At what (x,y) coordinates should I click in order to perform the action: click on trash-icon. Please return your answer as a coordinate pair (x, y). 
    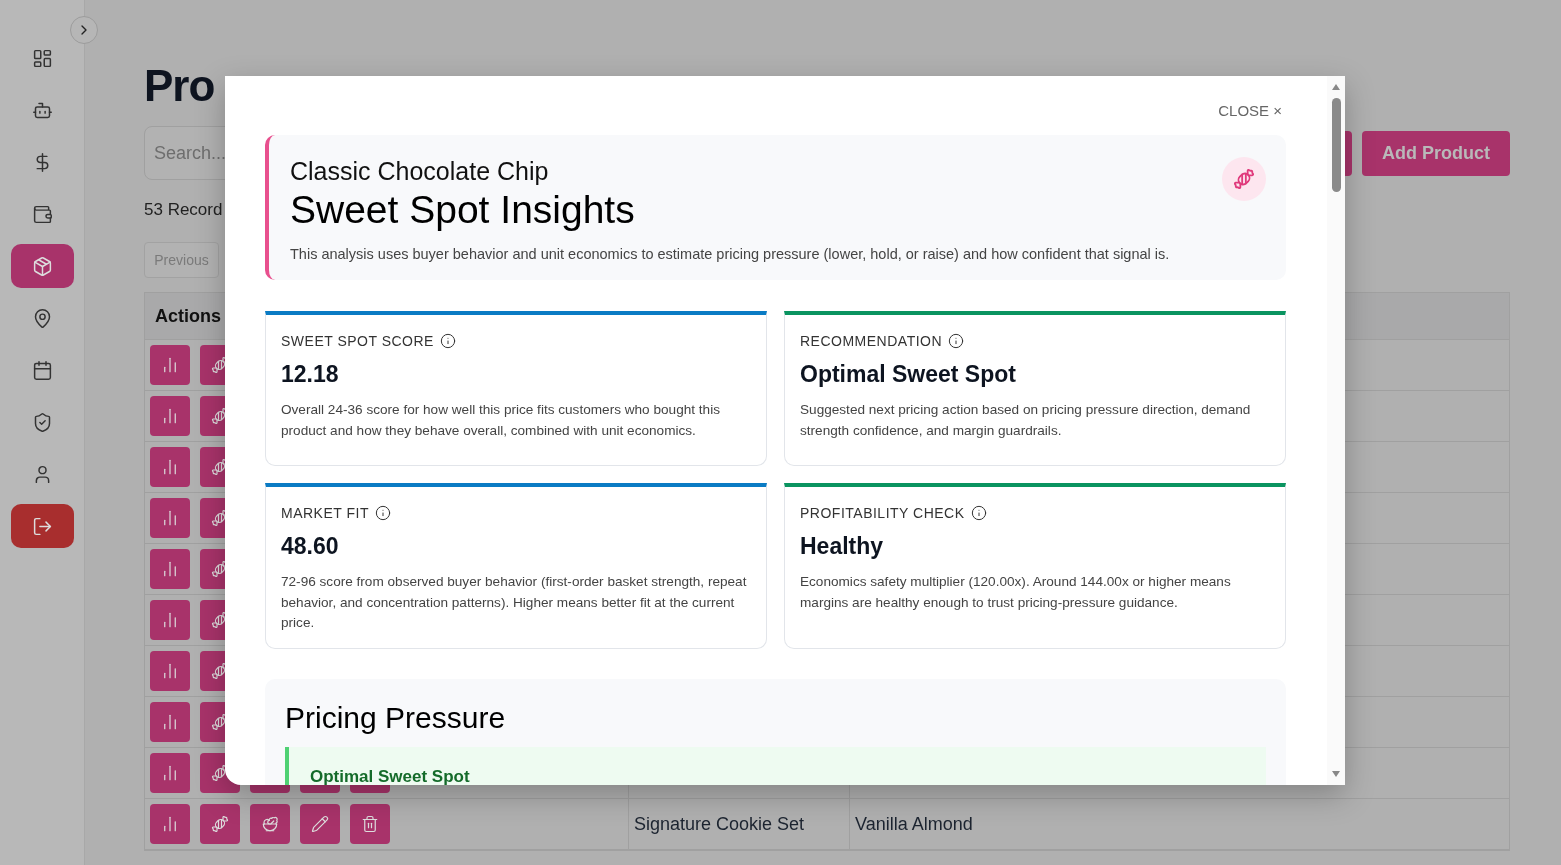
    Looking at the image, I should click on (370, 824).